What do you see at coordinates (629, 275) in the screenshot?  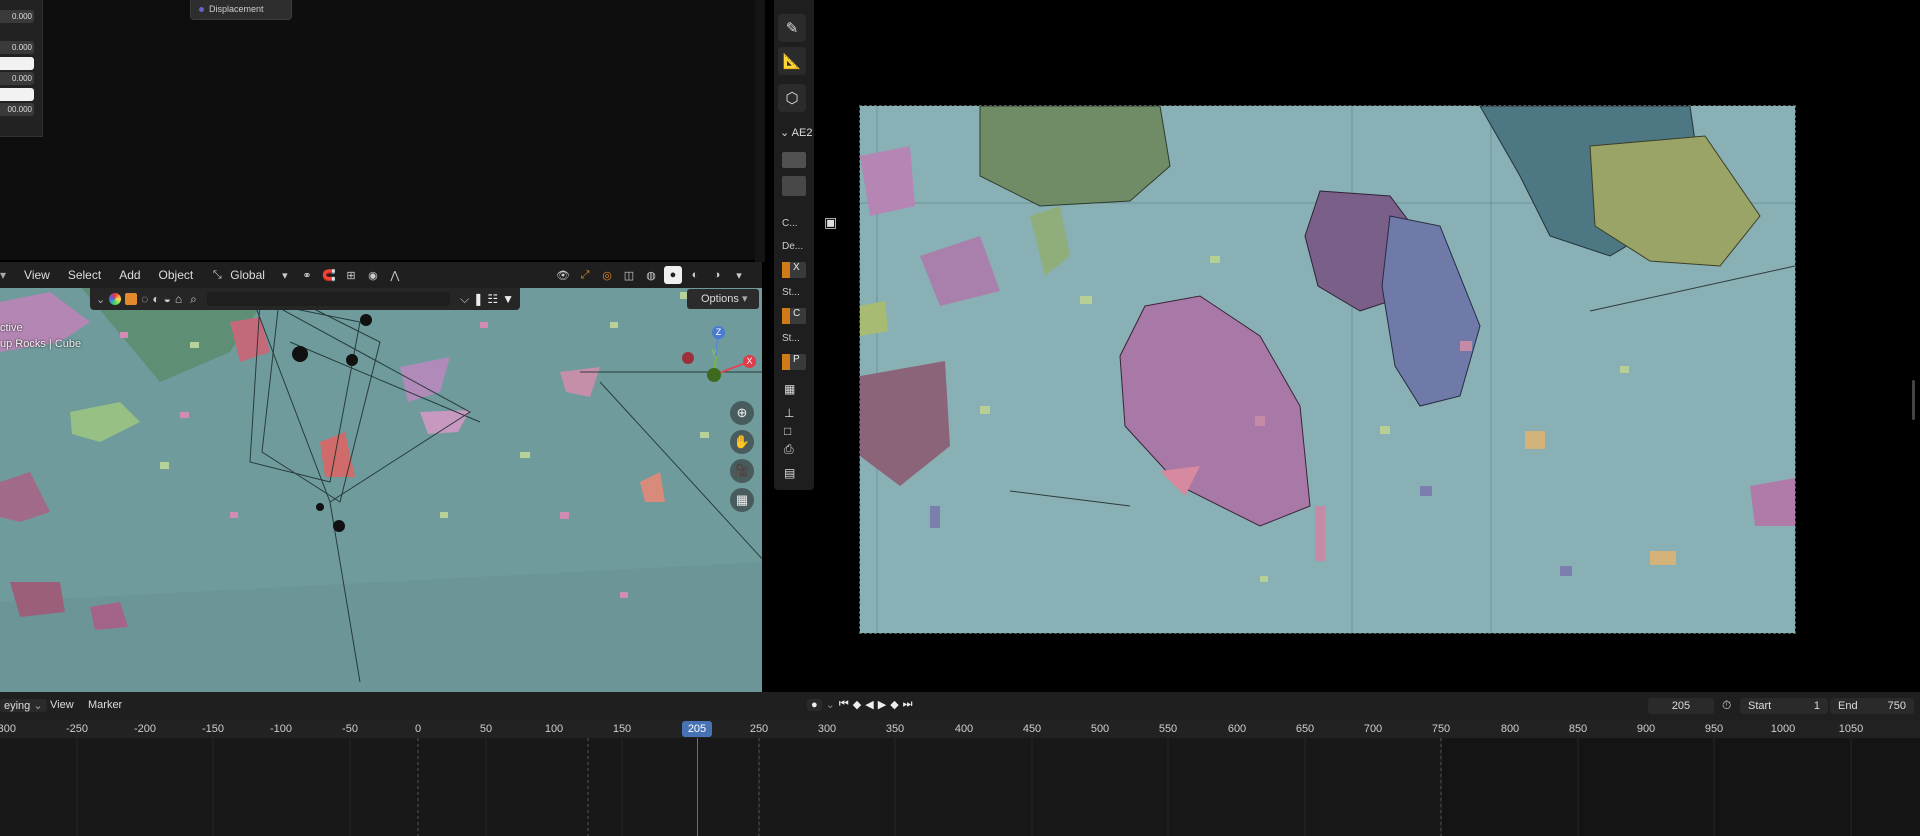 I see `xray-toggle-icon: ◫` at bounding box center [629, 275].